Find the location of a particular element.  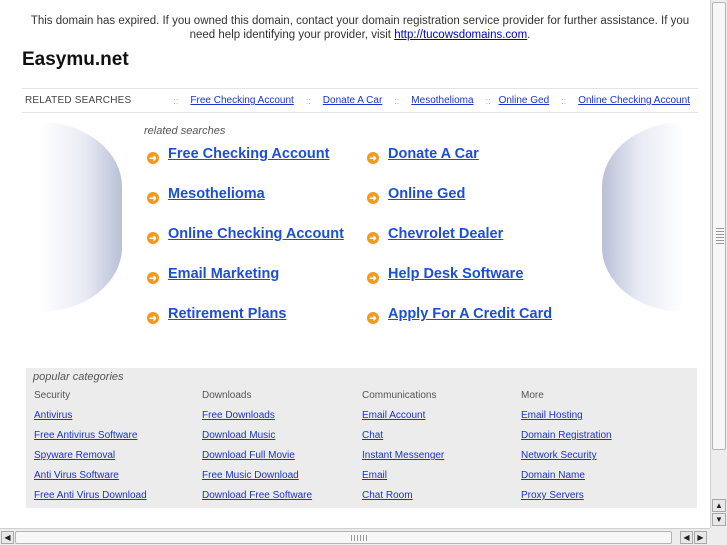

search-link: Email Marketing is located at coordinates (223, 274).